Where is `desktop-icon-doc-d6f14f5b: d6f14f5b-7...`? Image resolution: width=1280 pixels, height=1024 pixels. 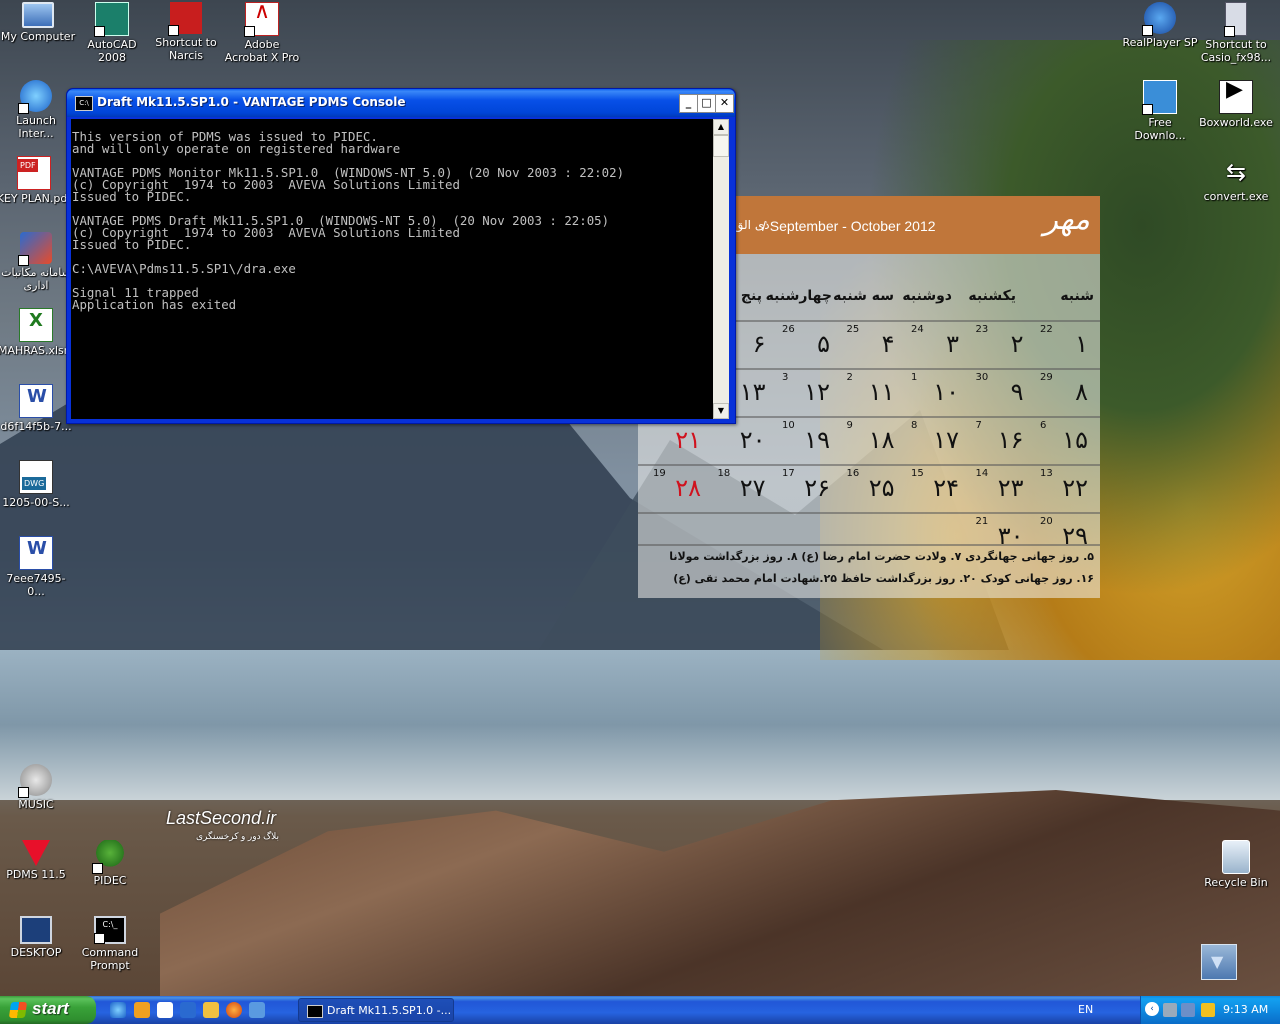 desktop-icon-doc-d6f14f5b: d6f14f5b-7... is located at coordinates (37, 408).